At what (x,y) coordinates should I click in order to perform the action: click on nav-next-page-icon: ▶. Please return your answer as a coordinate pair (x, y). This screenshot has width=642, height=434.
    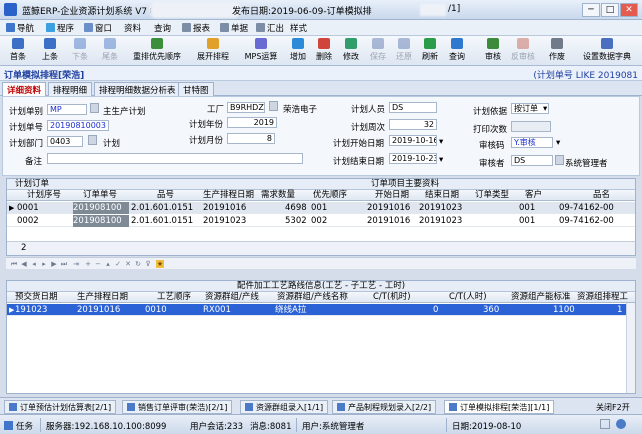
    Looking at the image, I should click on (54, 264).